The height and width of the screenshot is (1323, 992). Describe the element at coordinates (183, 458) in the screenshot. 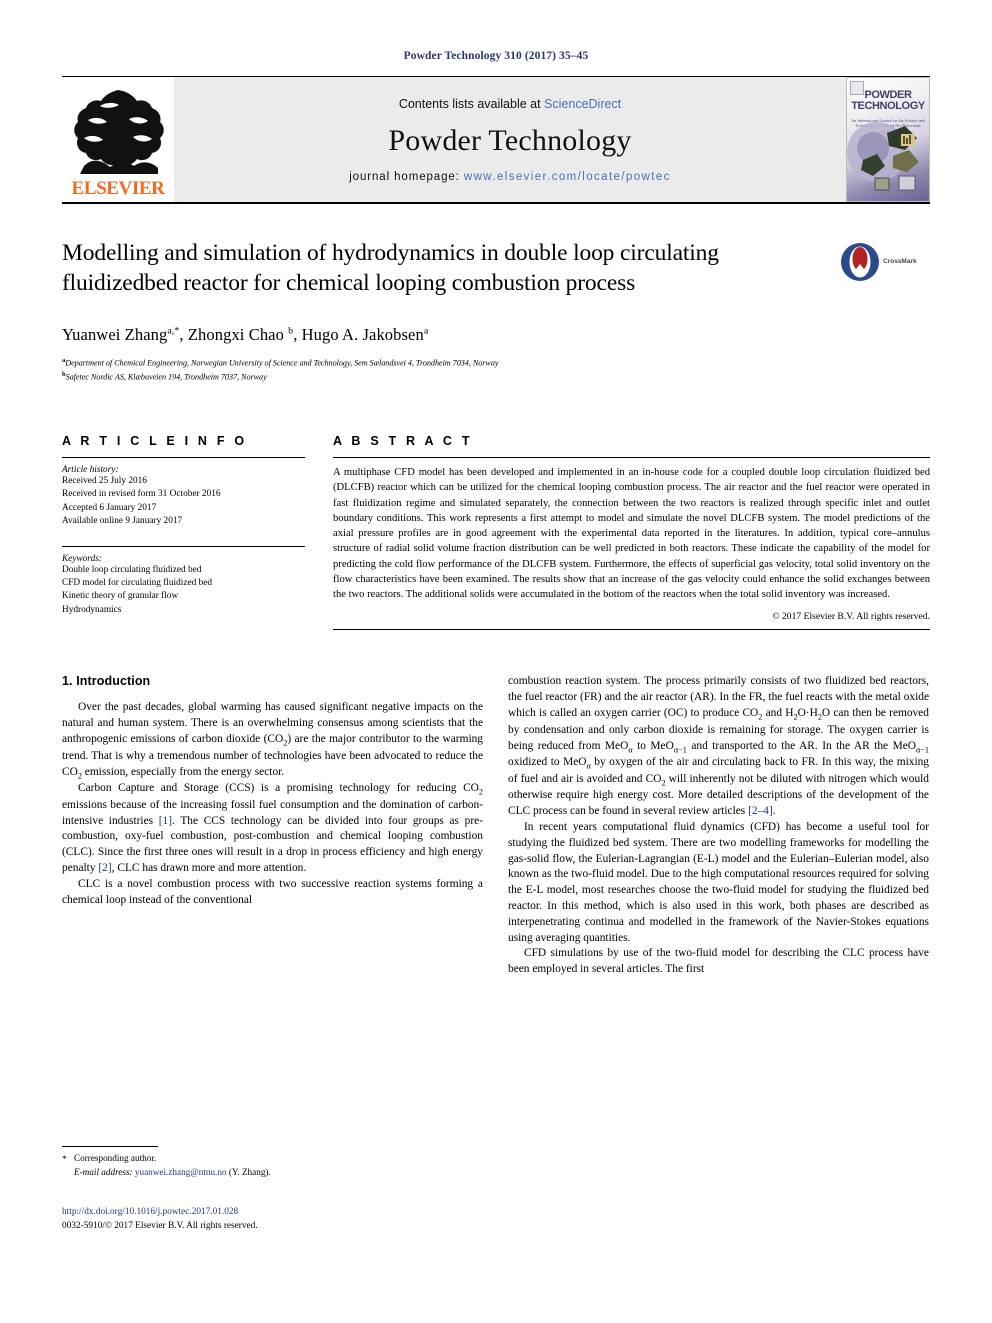

I see `article-info-rule` at that location.